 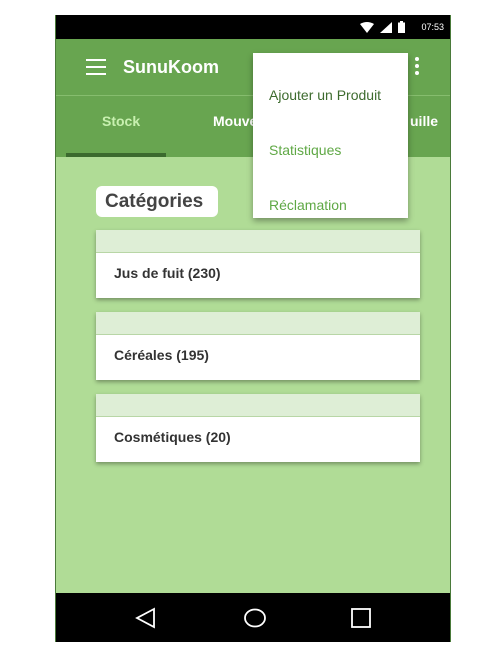 What do you see at coordinates (171, 67) in the screenshot?
I see `app-title: SunuKoom` at bounding box center [171, 67].